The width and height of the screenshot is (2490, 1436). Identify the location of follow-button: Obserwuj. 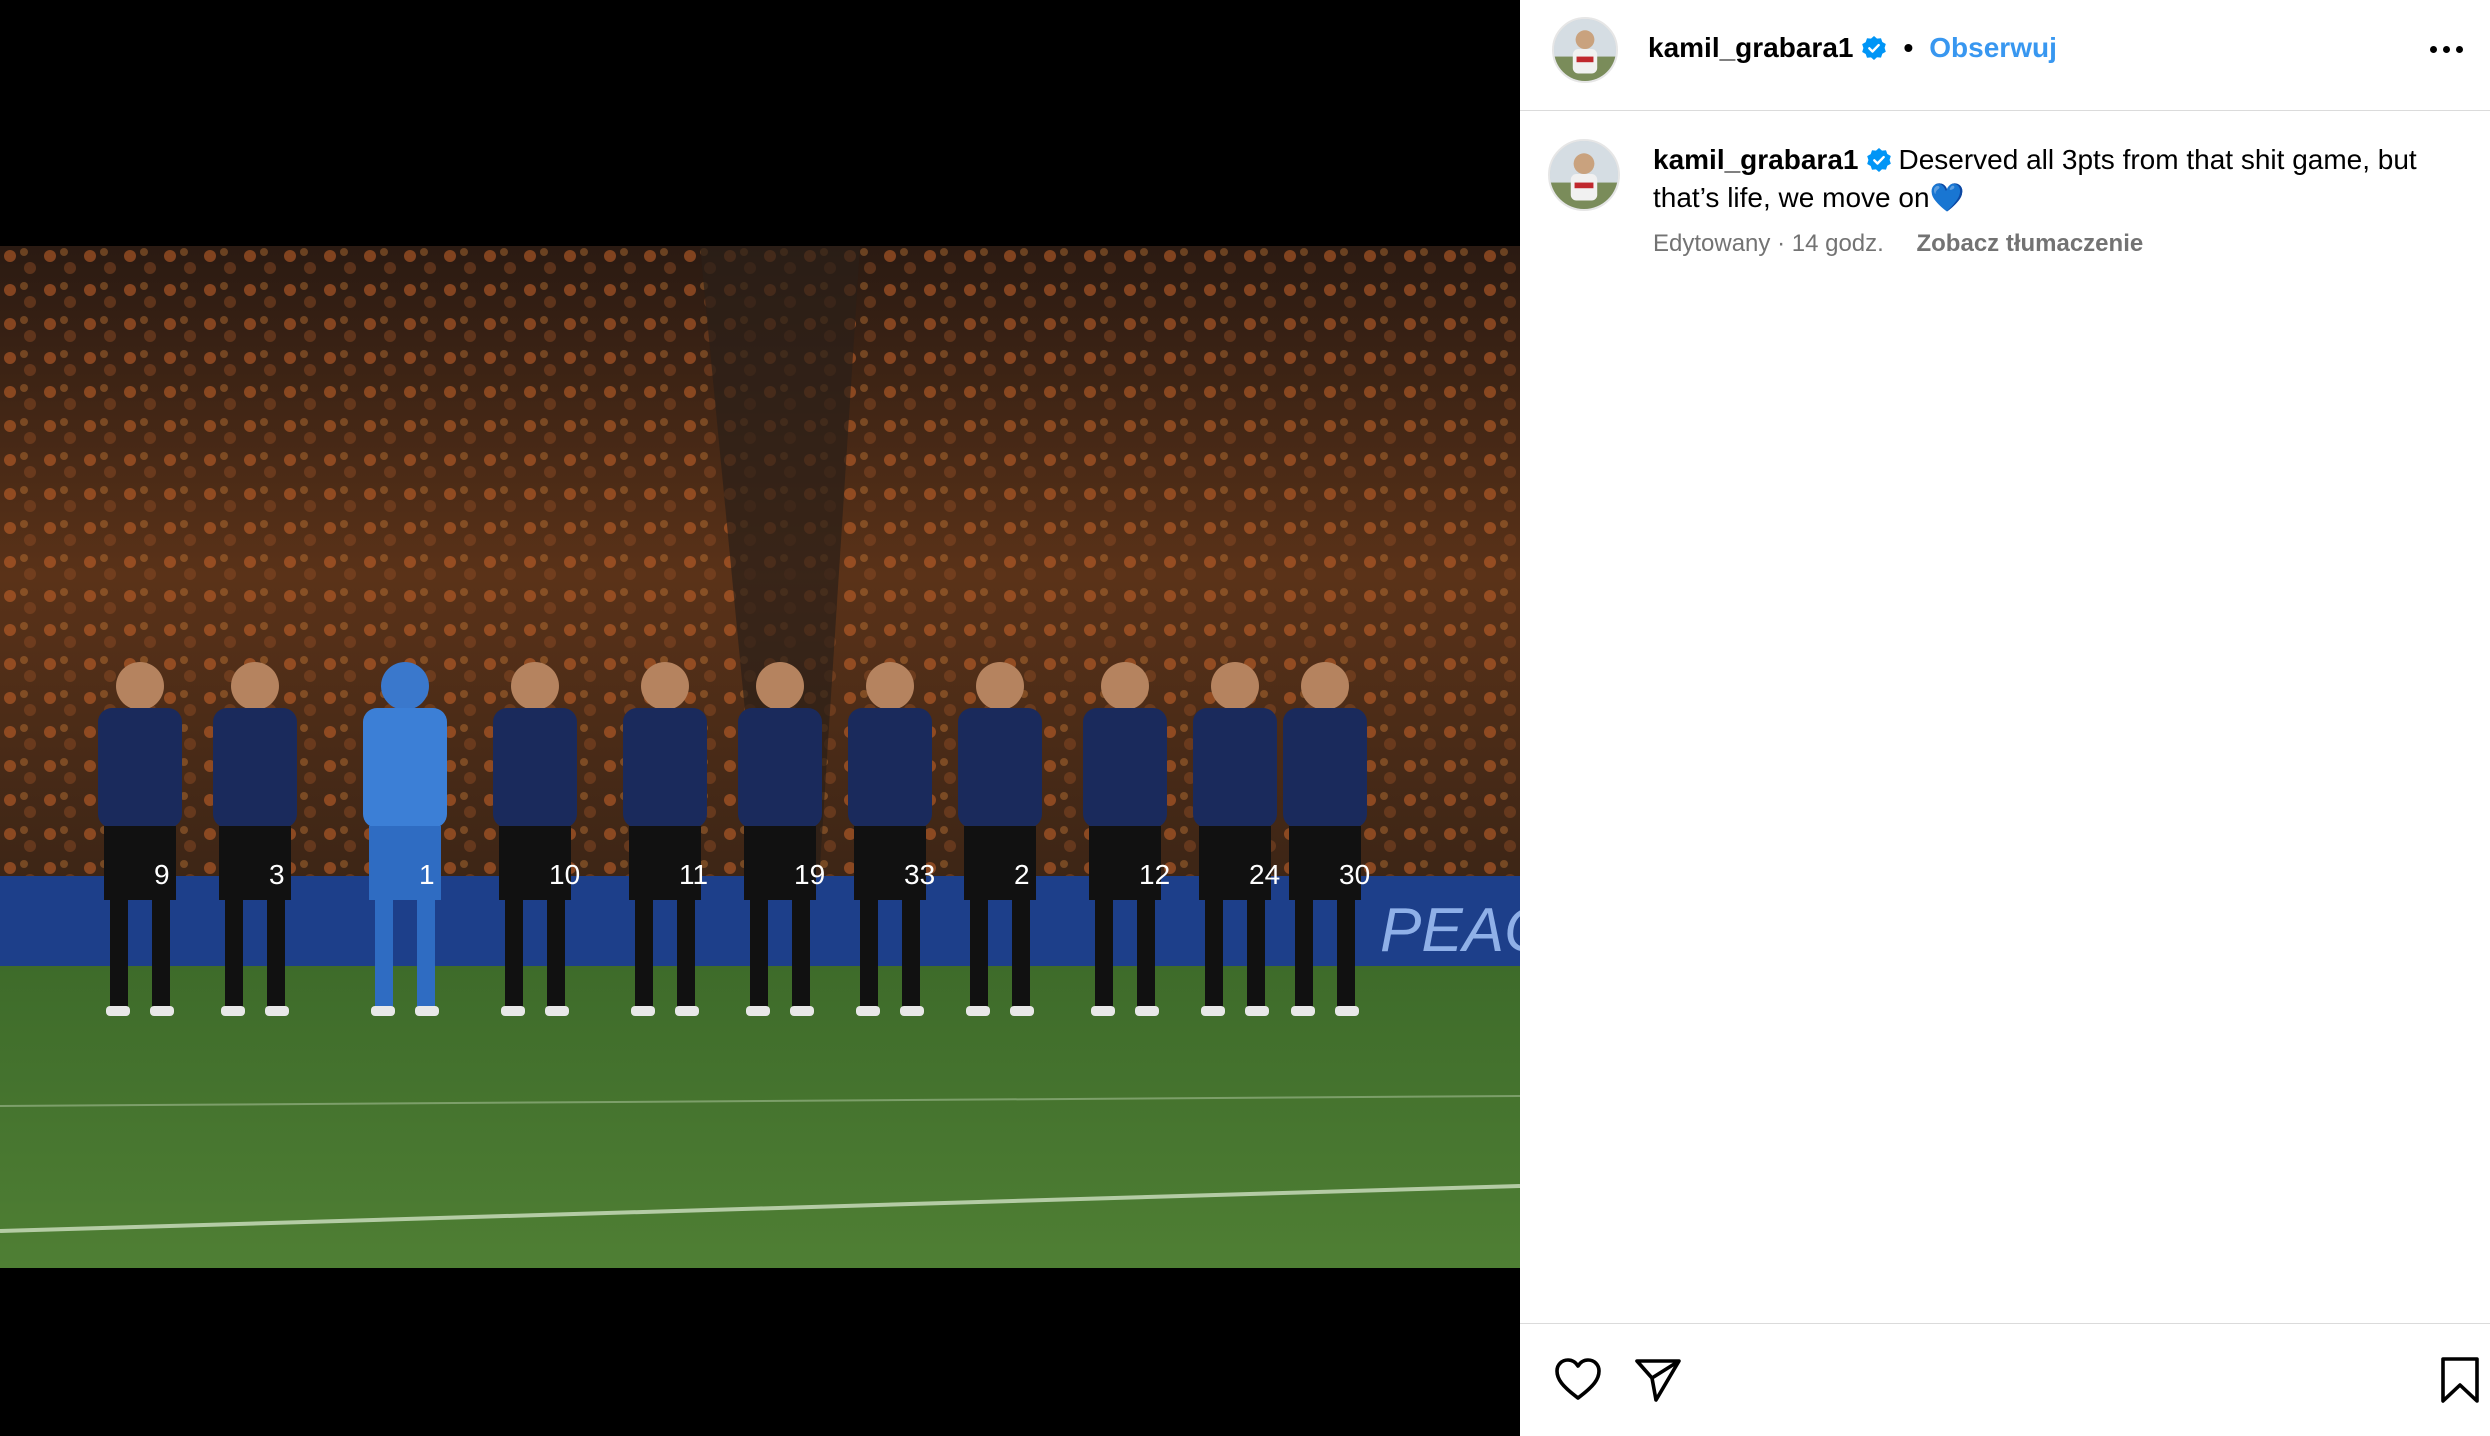
(1993, 48).